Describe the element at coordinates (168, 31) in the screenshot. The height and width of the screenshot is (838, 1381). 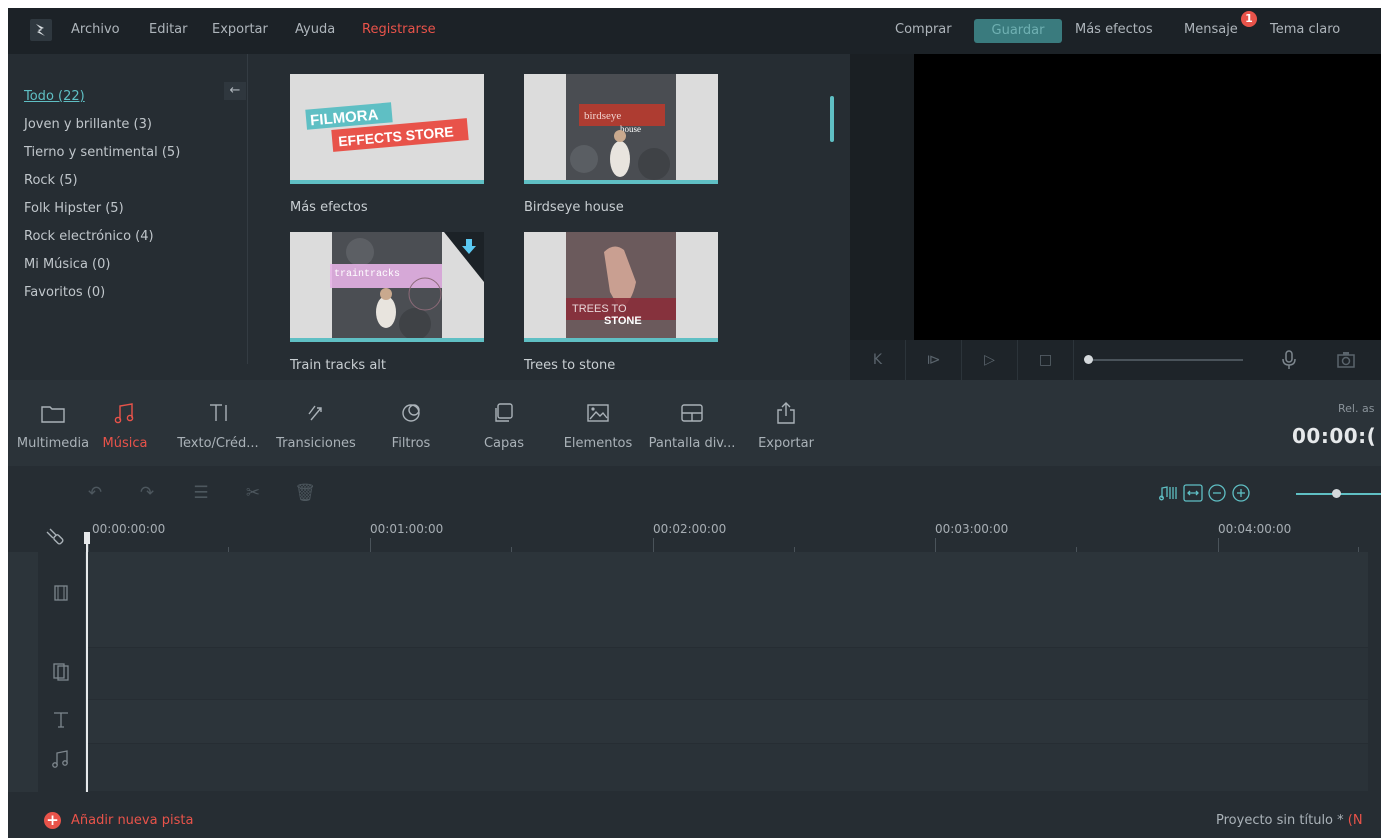
I see `menu-editar: Editar` at that location.